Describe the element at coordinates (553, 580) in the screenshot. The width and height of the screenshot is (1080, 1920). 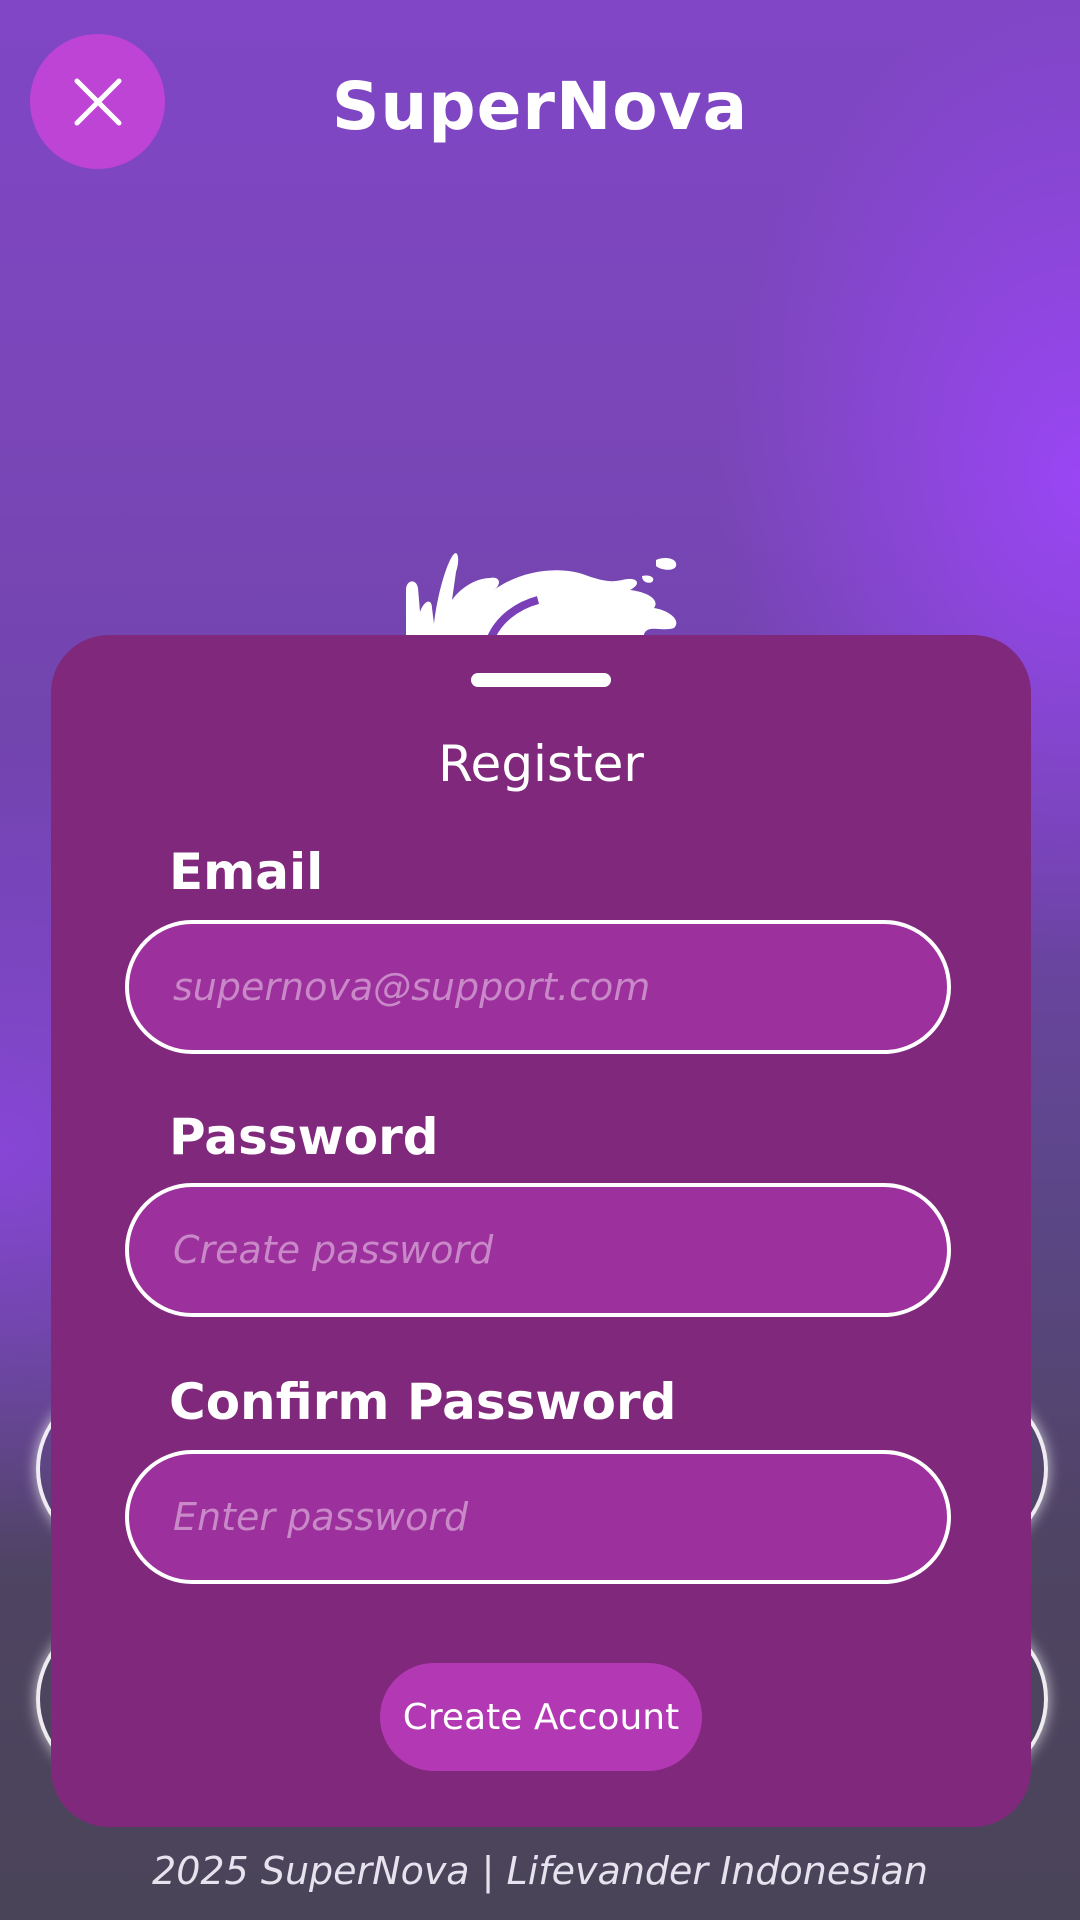
I see `logo-icon` at that location.